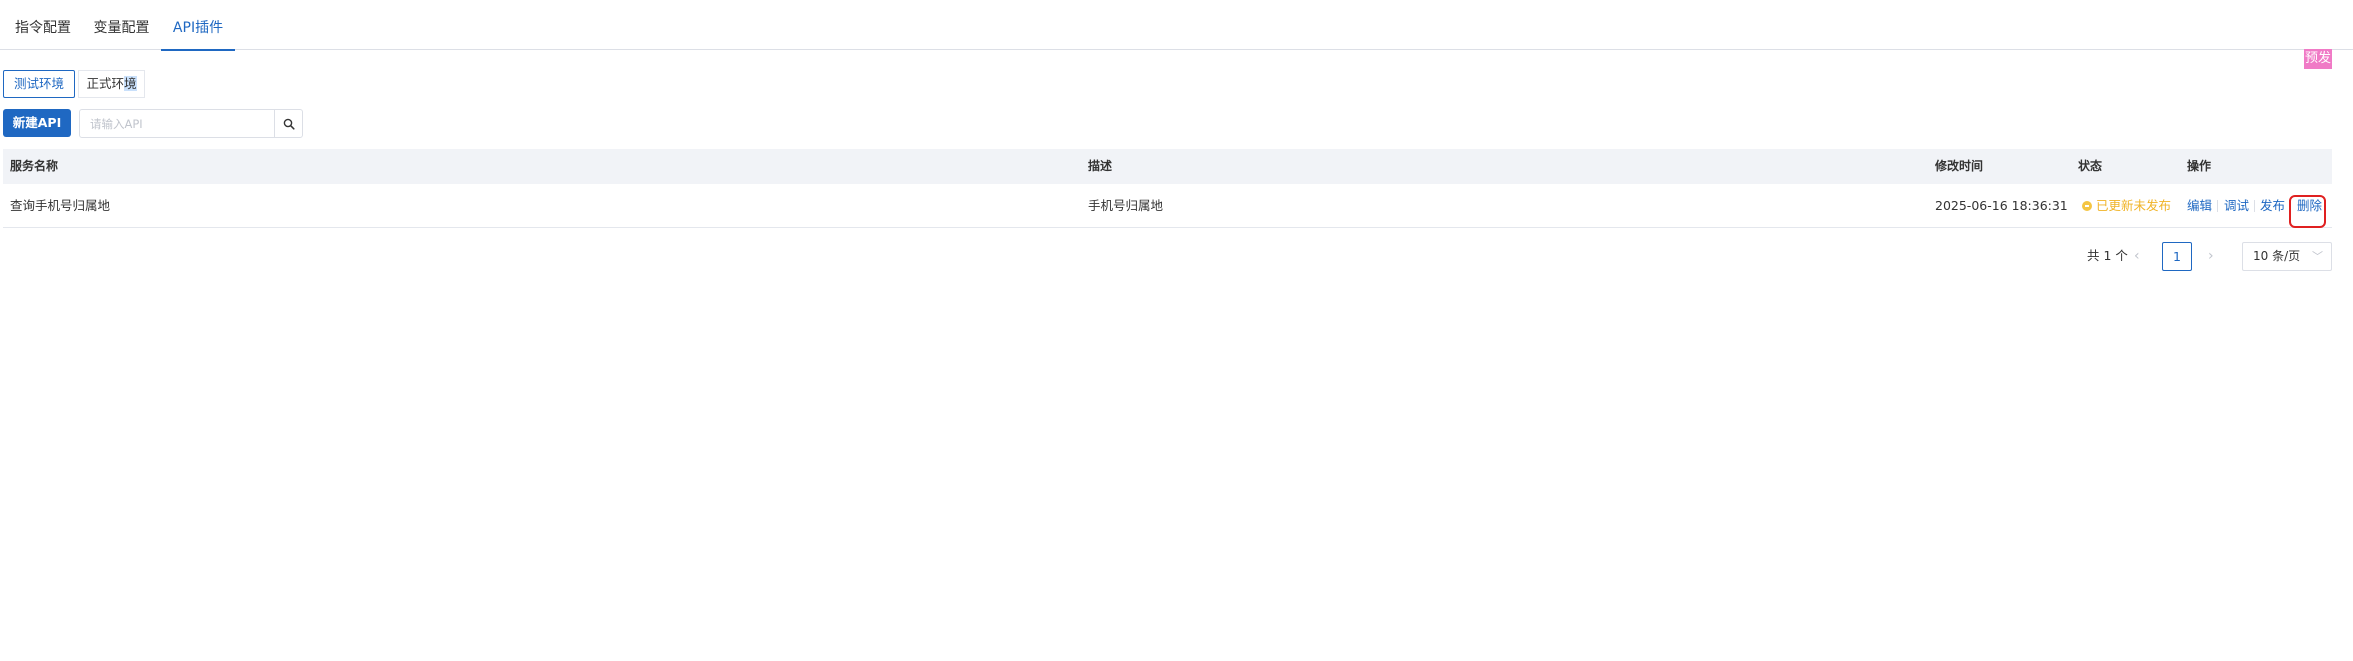  I want to click on search-icon, so click(289, 124).